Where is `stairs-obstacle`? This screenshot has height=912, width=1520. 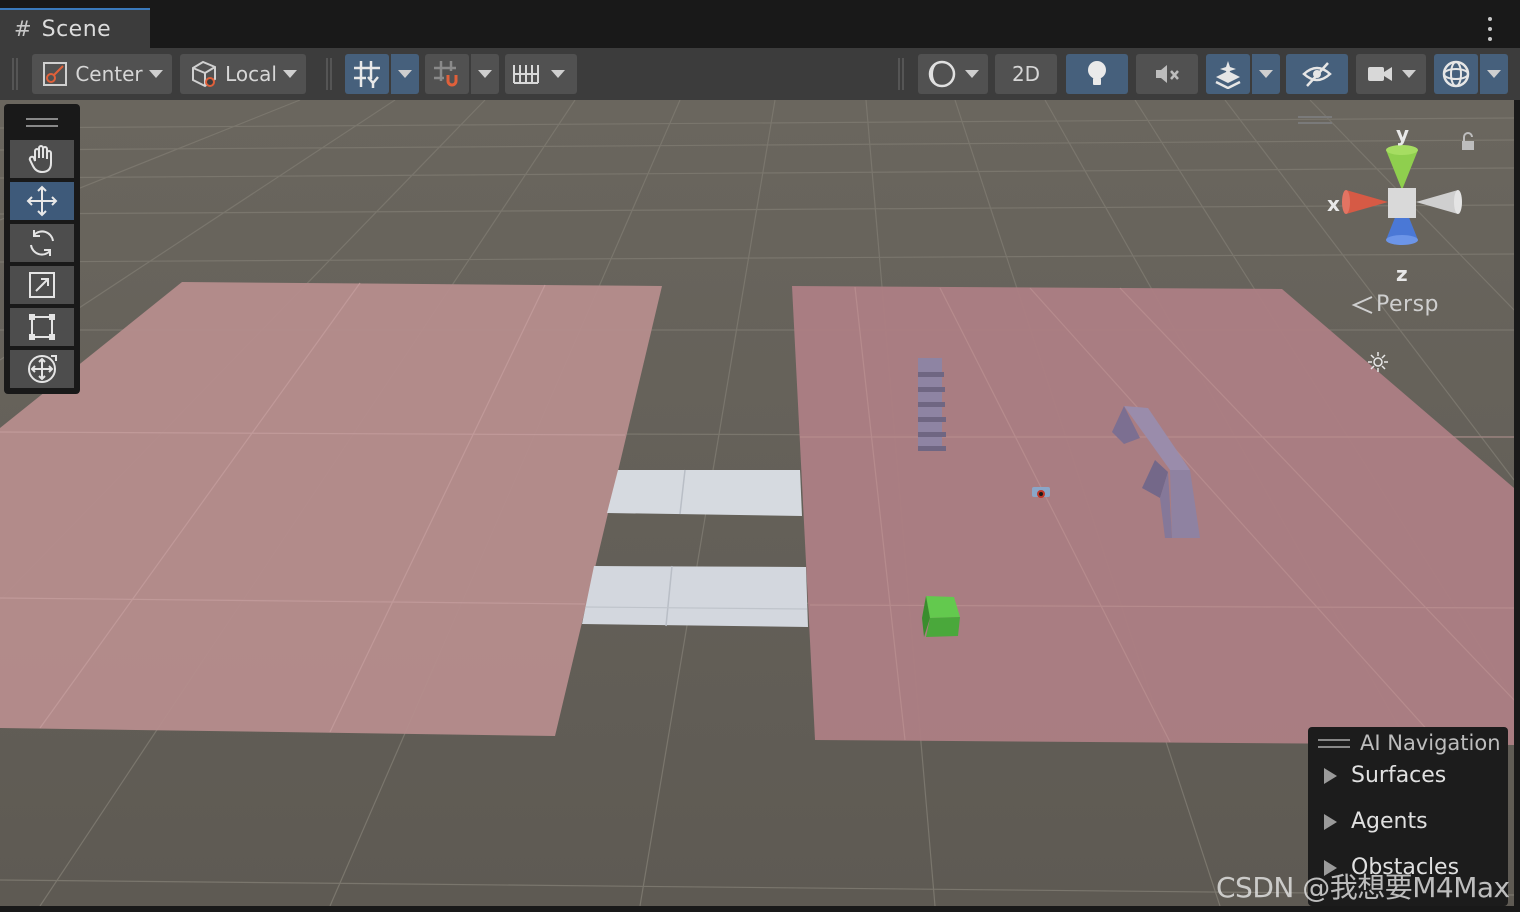
stairs-obstacle is located at coordinates (932, 404).